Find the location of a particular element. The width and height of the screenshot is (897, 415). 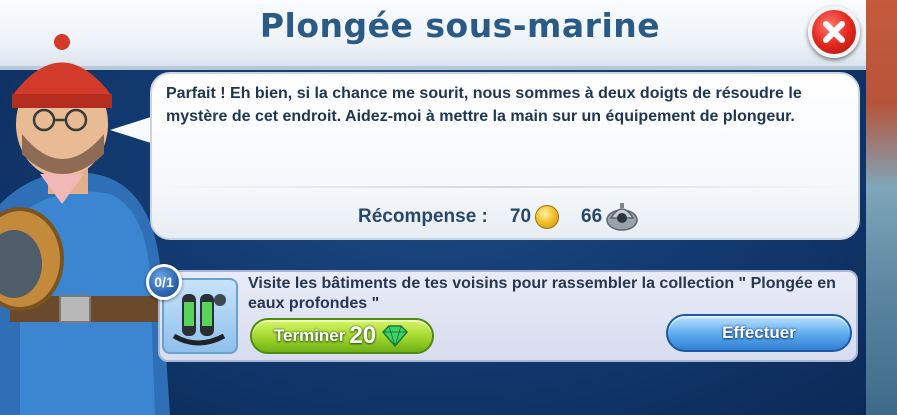

coin-icon is located at coordinates (547, 217).